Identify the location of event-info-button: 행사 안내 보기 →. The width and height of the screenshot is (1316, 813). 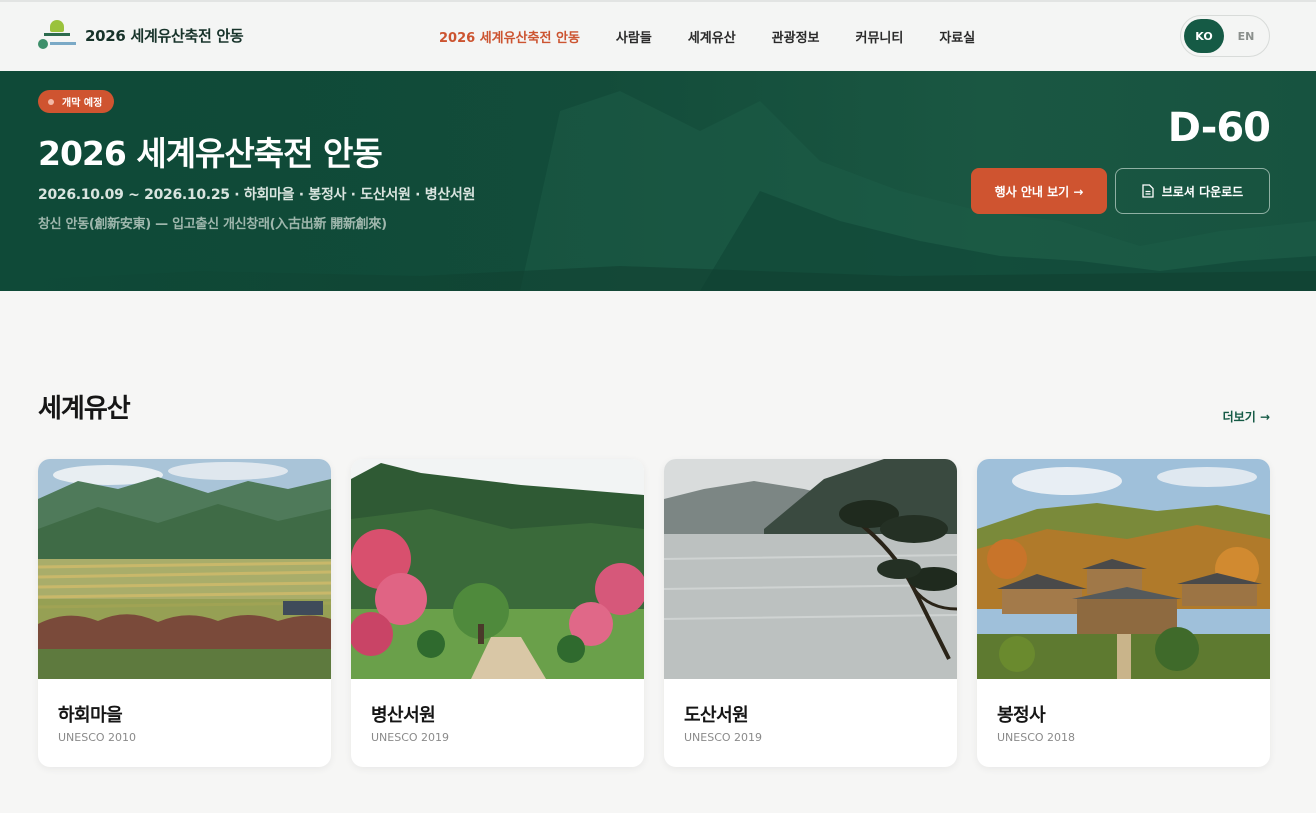
(1039, 191).